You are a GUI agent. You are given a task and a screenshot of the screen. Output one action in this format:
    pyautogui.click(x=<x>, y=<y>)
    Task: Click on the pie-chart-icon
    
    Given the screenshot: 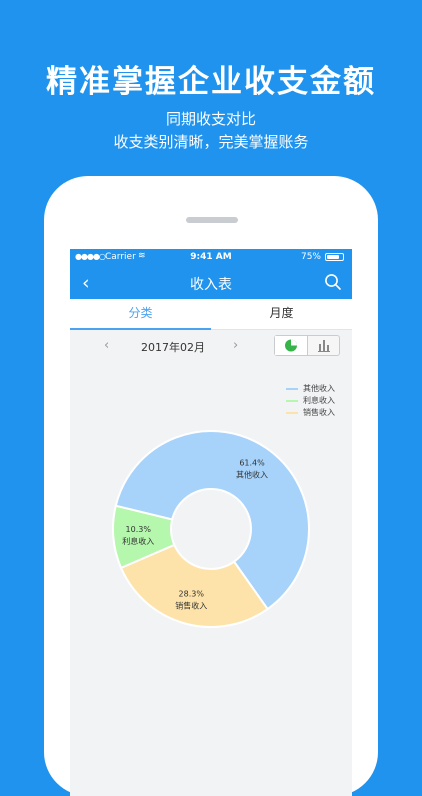 What is the action you would take?
    pyautogui.click(x=291, y=345)
    